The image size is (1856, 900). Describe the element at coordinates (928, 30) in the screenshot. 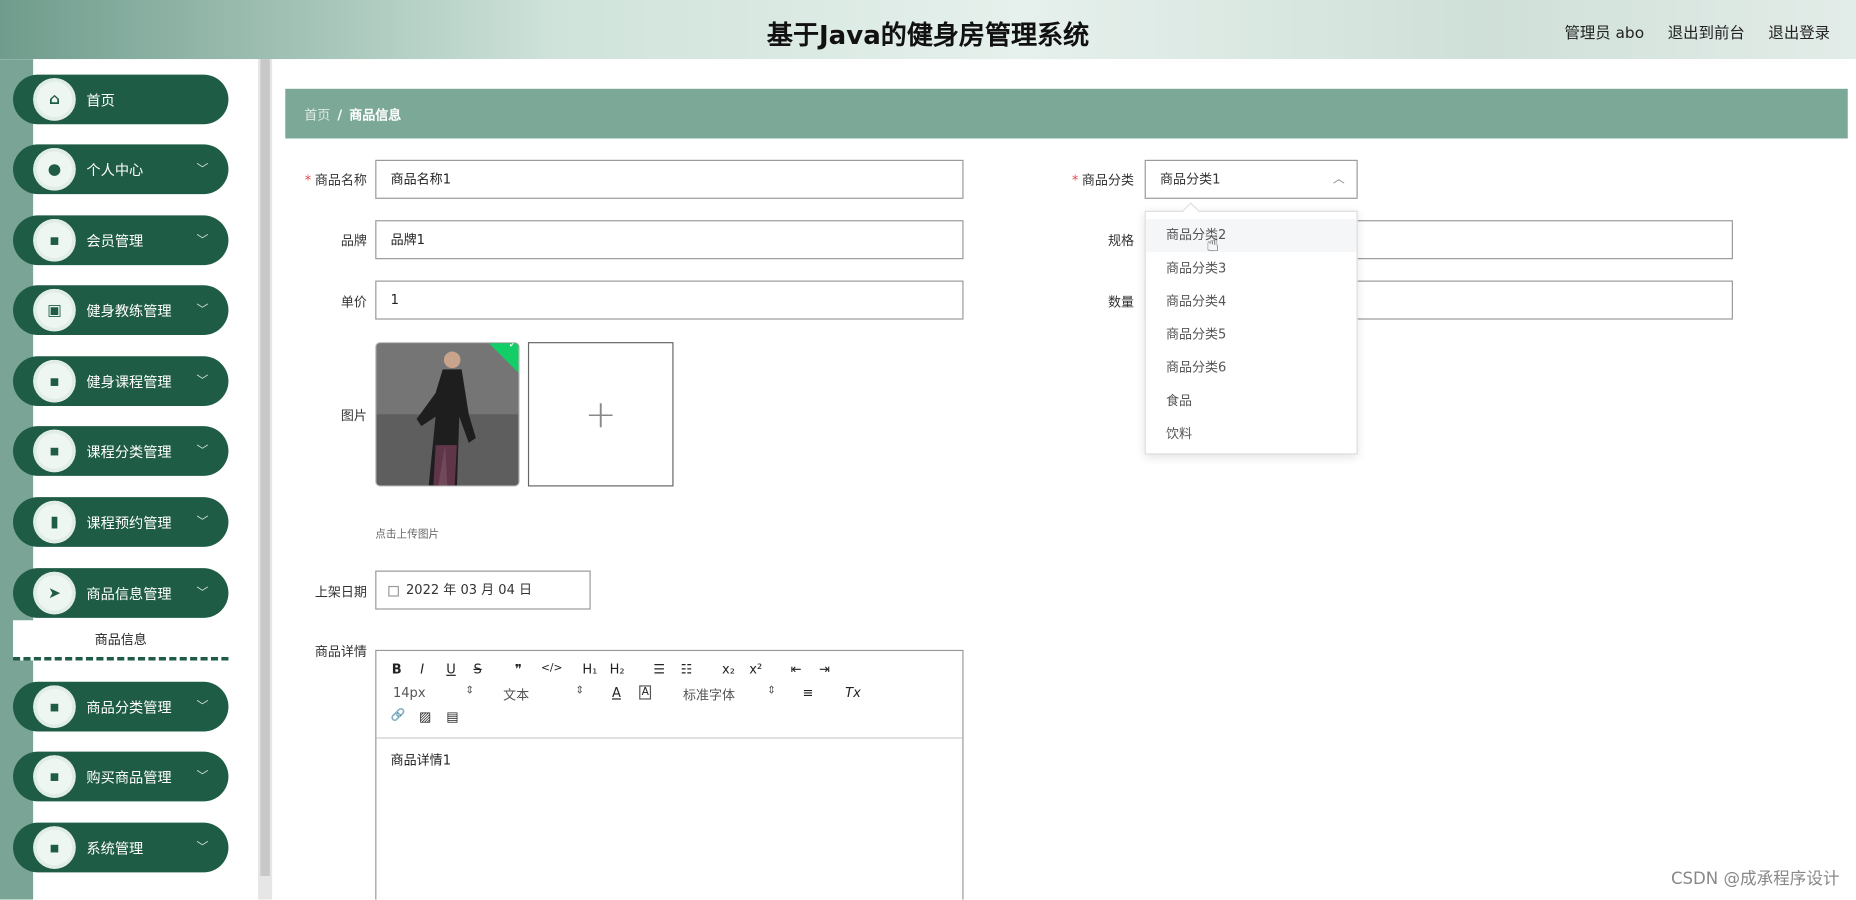

I see `top-header: 基于Java的健身房管理系统 管理员 abo 退出到前台 退出登录` at that location.